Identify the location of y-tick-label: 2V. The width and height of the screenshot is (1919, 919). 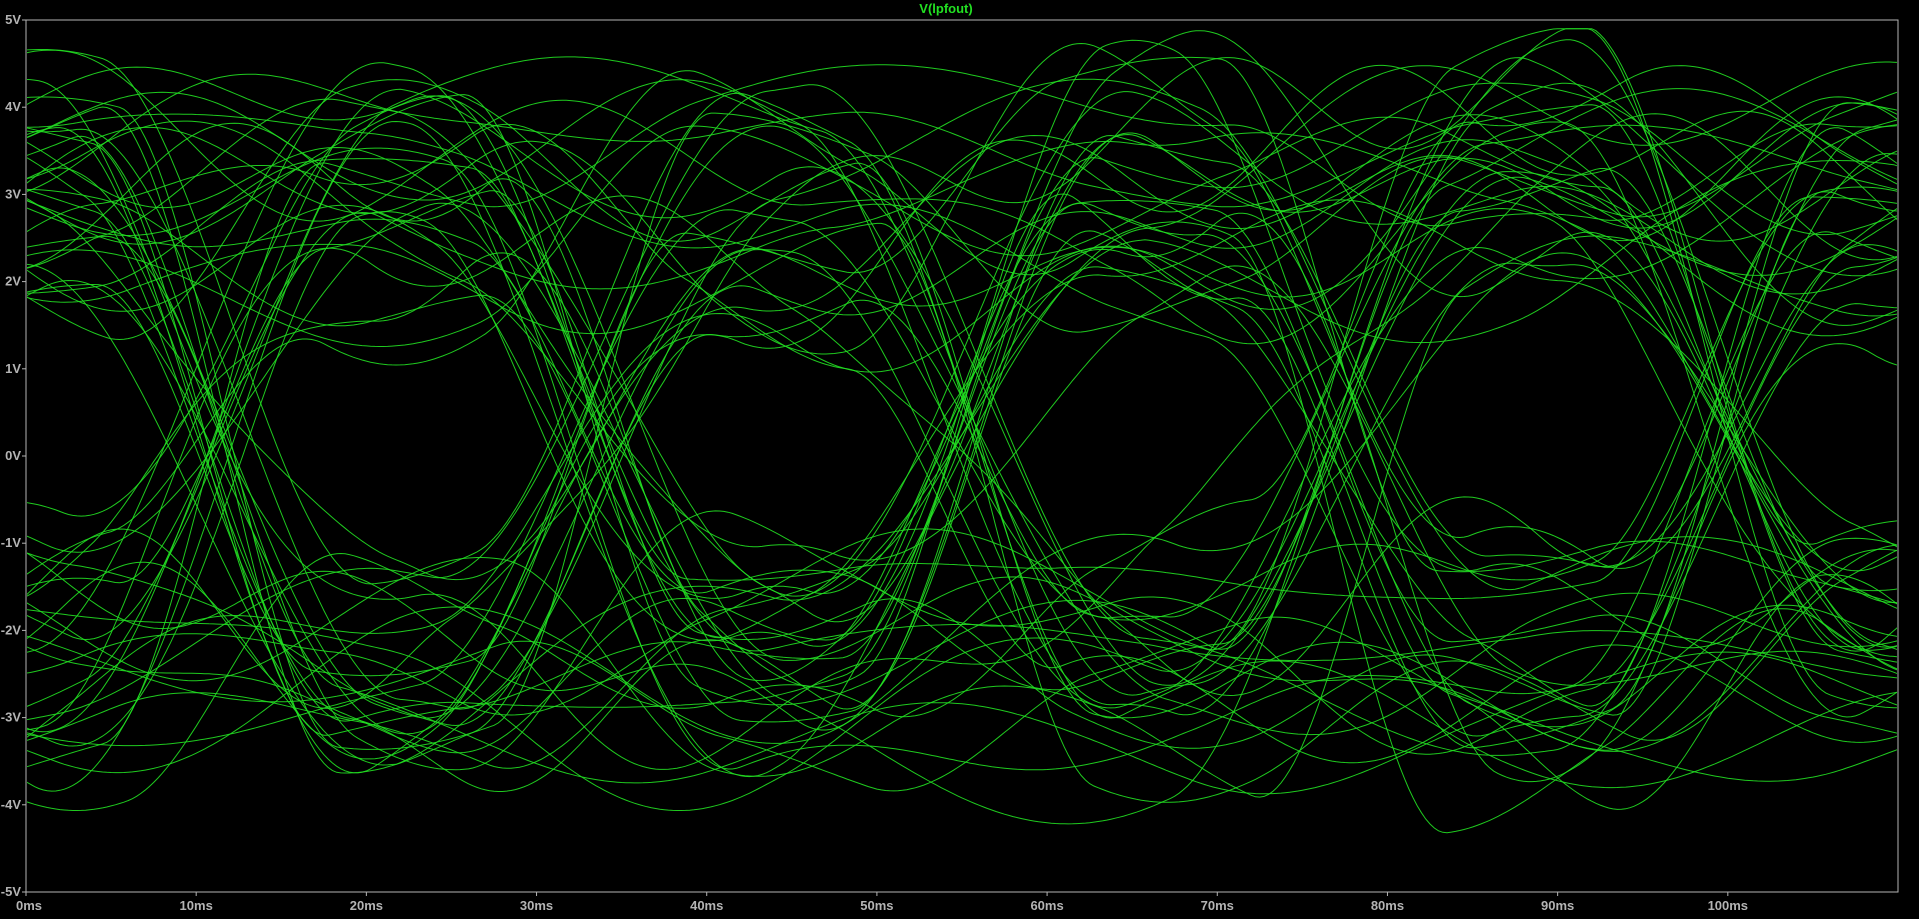
(13, 281).